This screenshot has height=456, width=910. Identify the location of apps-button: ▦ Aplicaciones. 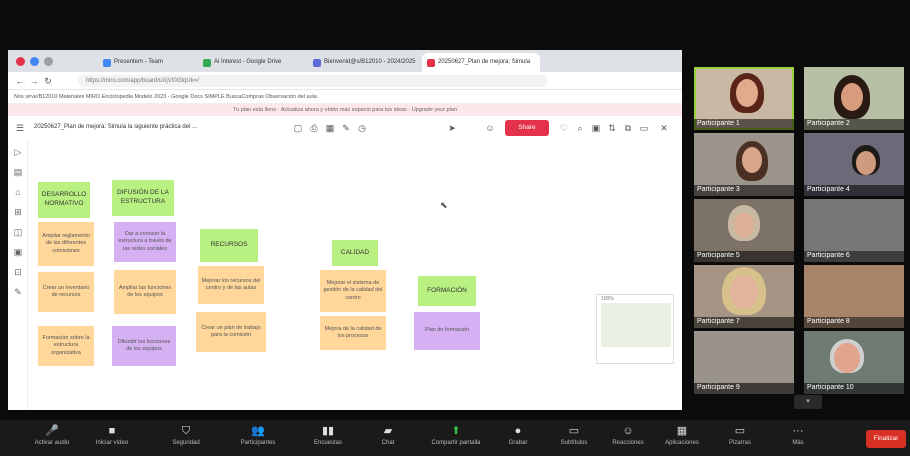
(682, 439).